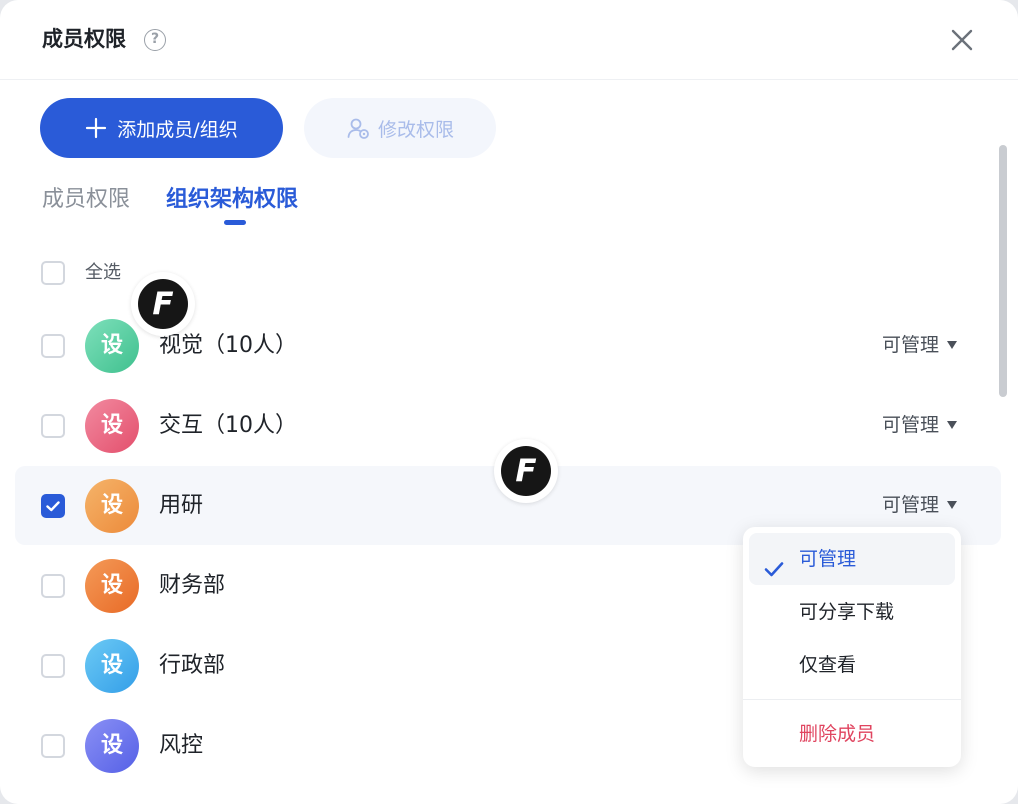 The width and height of the screenshot is (1018, 804). I want to click on dropdown-delete-member: 删除成员, so click(852, 734).